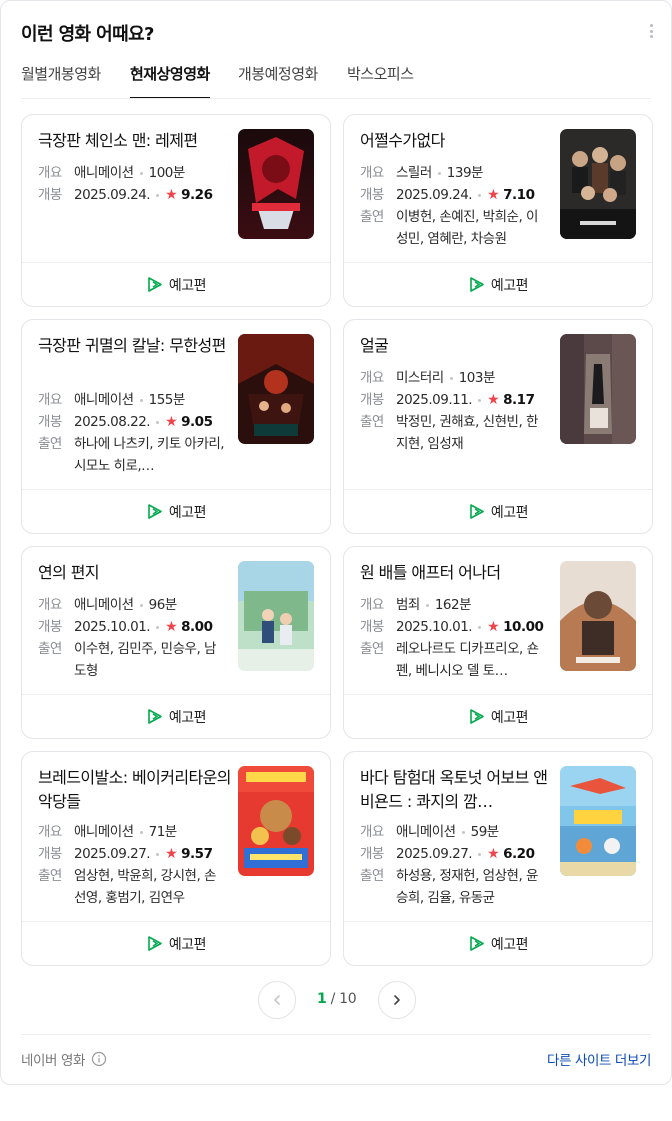 This screenshot has height=1121, width=672. What do you see at coordinates (420, 378) in the screenshot?
I see `genre: 미스터리` at bounding box center [420, 378].